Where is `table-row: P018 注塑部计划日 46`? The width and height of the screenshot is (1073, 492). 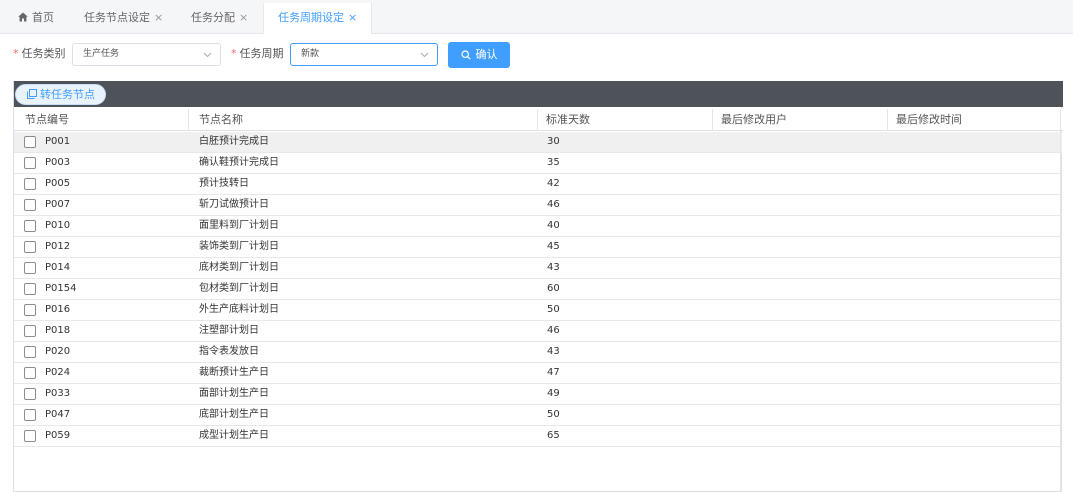 table-row: P018 注塑部计划日 46 is located at coordinates (538, 331).